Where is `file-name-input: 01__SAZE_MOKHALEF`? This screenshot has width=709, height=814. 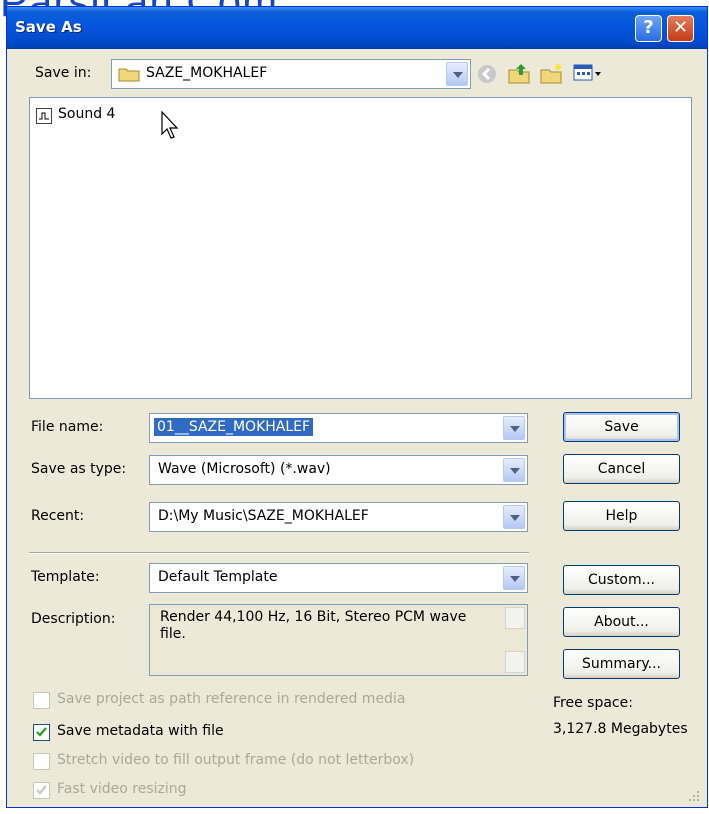 file-name-input: 01__SAZE_MOKHALEF is located at coordinates (338, 428).